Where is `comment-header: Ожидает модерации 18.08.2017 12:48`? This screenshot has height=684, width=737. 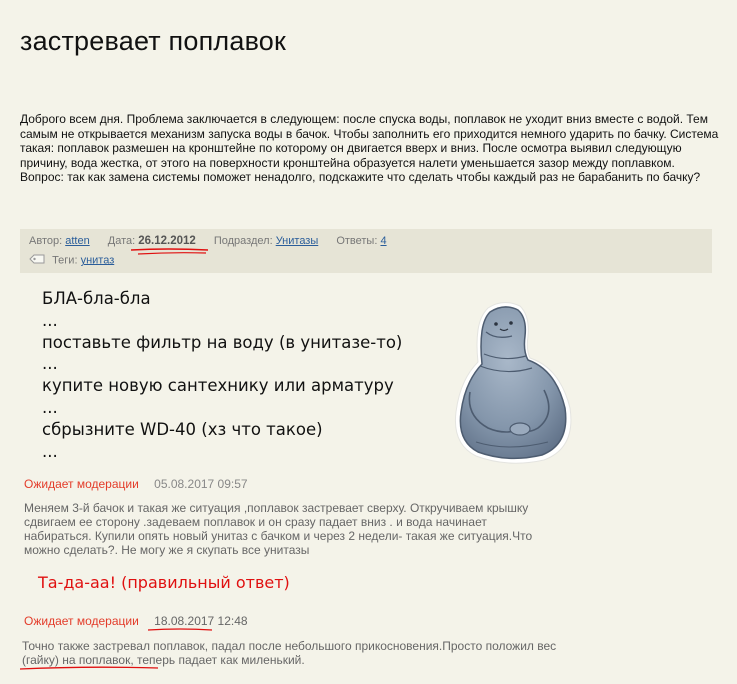 comment-header: Ожидает модерации 18.08.2017 12:48 is located at coordinates (136, 621).